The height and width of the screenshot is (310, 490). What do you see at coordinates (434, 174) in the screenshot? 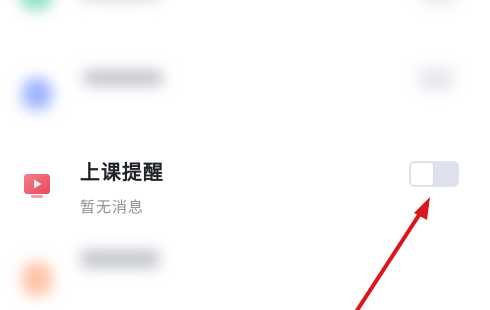
I see `reminder-toggle-switch` at bounding box center [434, 174].